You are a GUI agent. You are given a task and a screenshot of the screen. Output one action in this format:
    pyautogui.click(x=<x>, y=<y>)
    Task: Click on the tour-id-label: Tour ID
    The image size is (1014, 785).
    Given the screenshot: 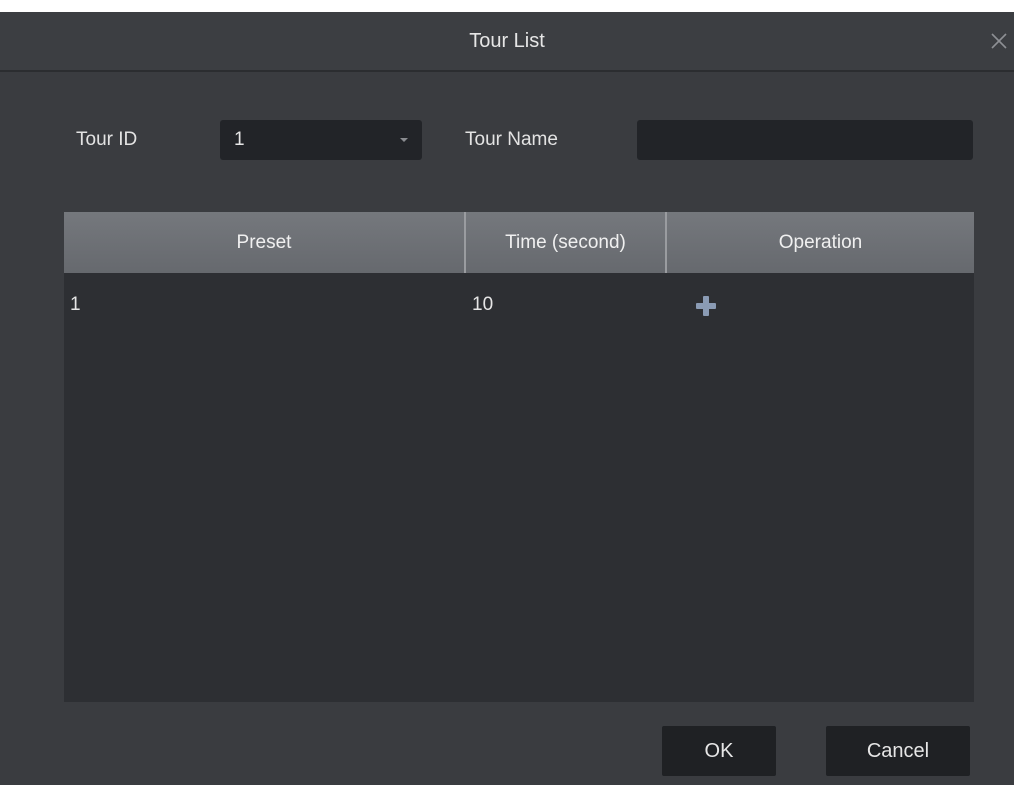 What is the action you would take?
    pyautogui.click(x=107, y=139)
    